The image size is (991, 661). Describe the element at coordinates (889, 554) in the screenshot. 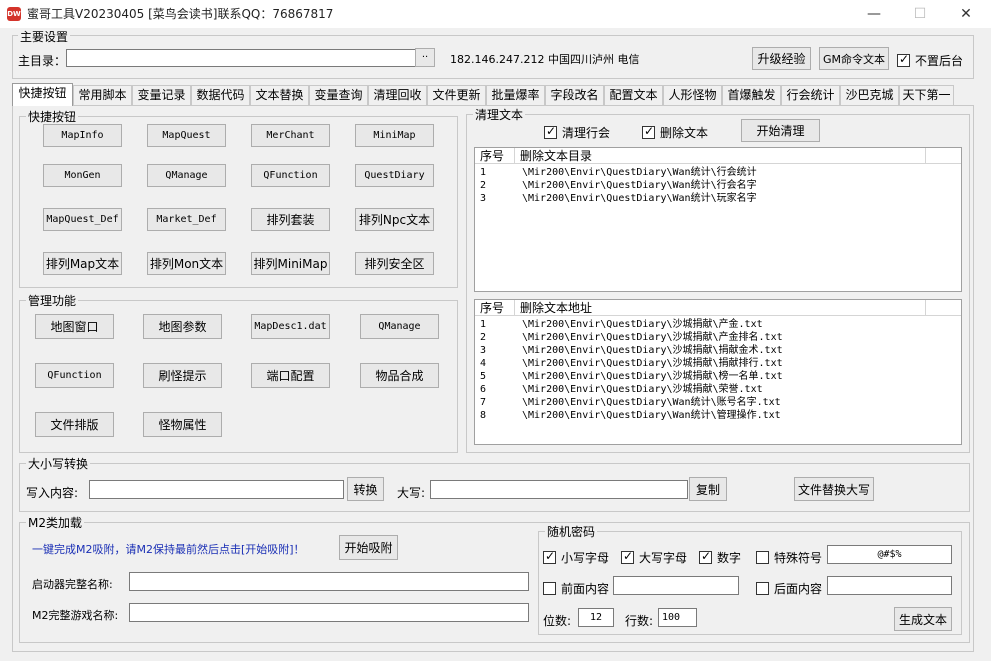

I see `special-chars-input: @#$%` at that location.